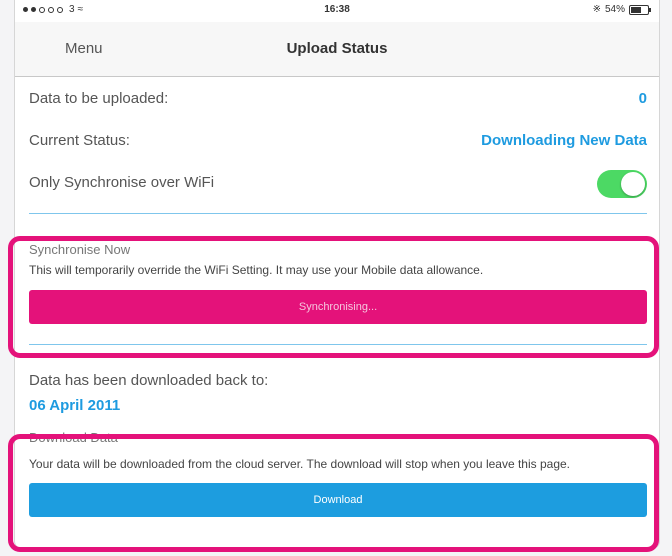 The image size is (672, 556). I want to click on sync-section-title: Synchronise Now, so click(80, 249).